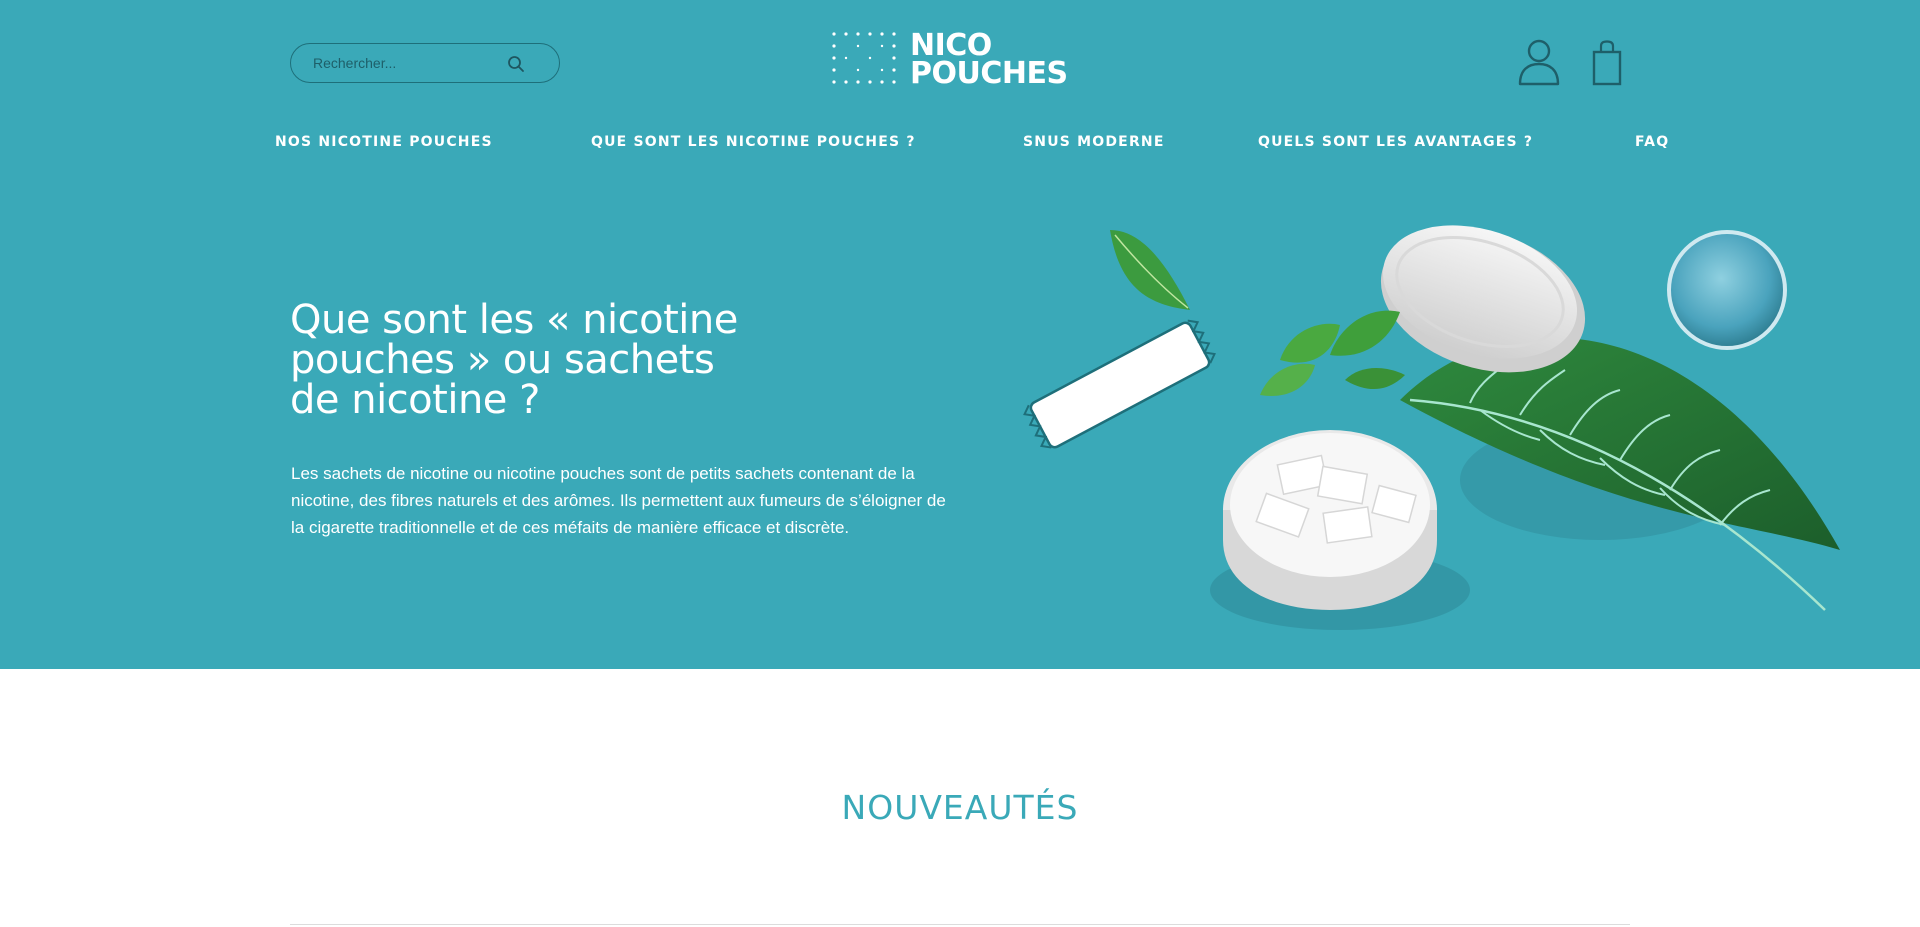 This screenshot has width=1920, height=927. What do you see at coordinates (960, 807) in the screenshot?
I see `section-title-nouveautes: NOUVEAUTÉS` at bounding box center [960, 807].